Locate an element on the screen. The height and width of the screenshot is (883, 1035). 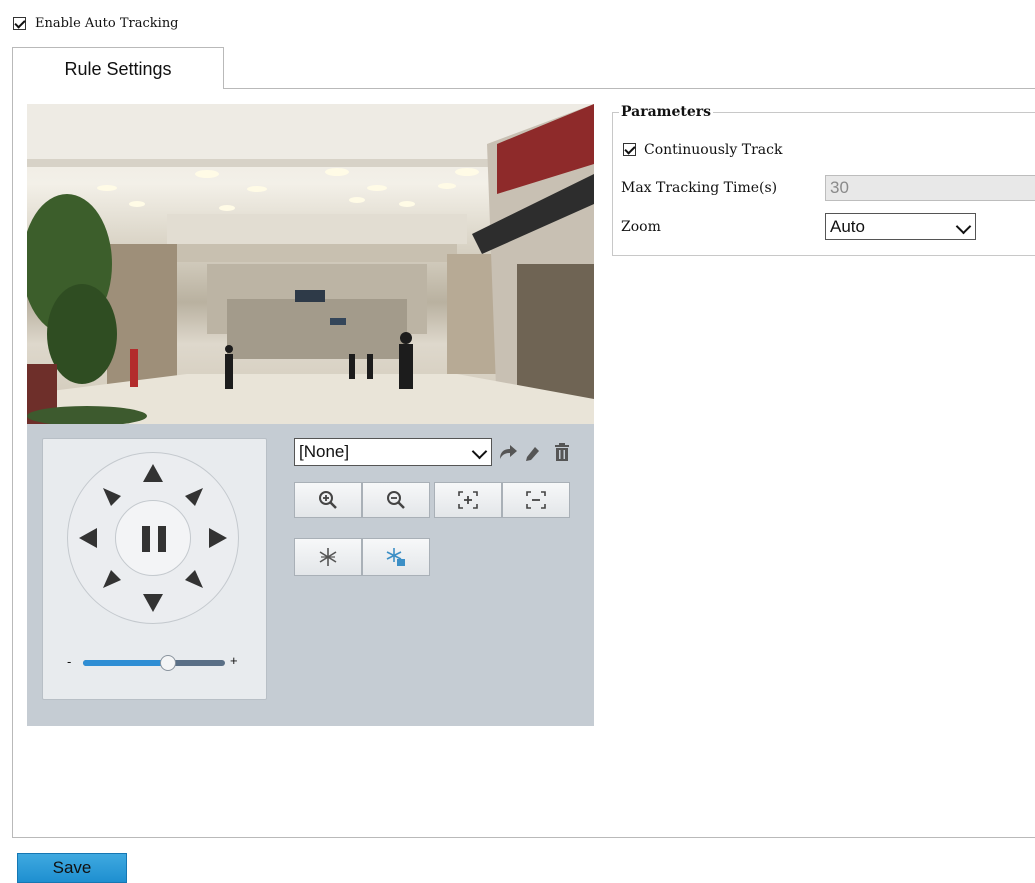
parameters-legend: Parameters is located at coordinates (666, 112).